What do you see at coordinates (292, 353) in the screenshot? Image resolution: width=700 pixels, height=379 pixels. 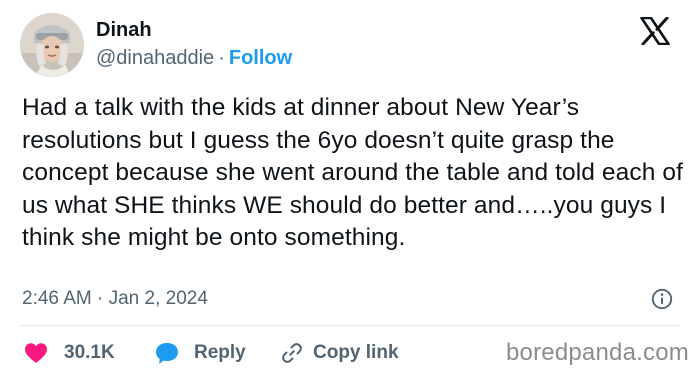 I see `link-icon` at bounding box center [292, 353].